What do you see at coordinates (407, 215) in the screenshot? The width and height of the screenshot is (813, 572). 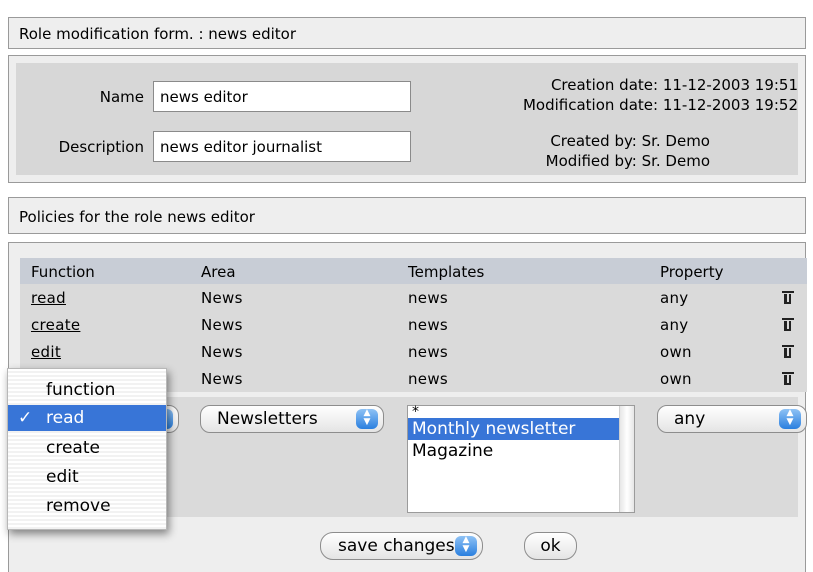 I see `policies-title-bar: Policies for the role news editor` at bounding box center [407, 215].